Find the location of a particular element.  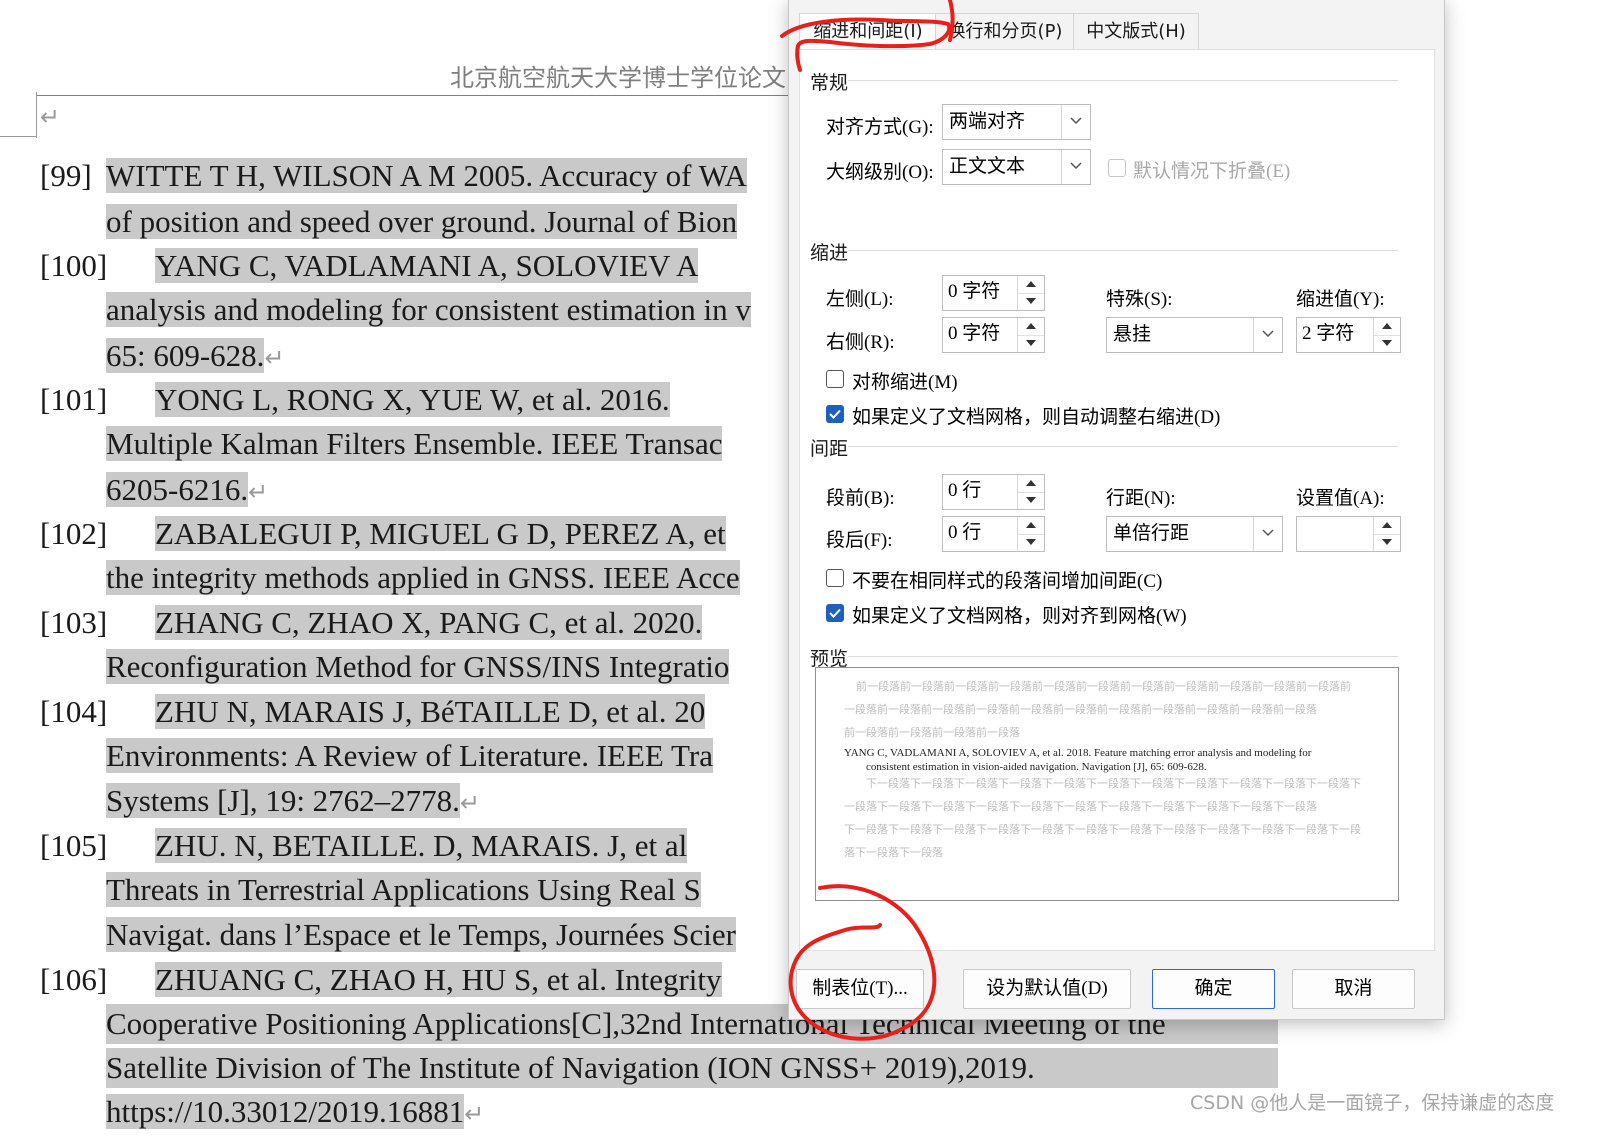

reference-number: [106] is located at coordinates (74, 979).